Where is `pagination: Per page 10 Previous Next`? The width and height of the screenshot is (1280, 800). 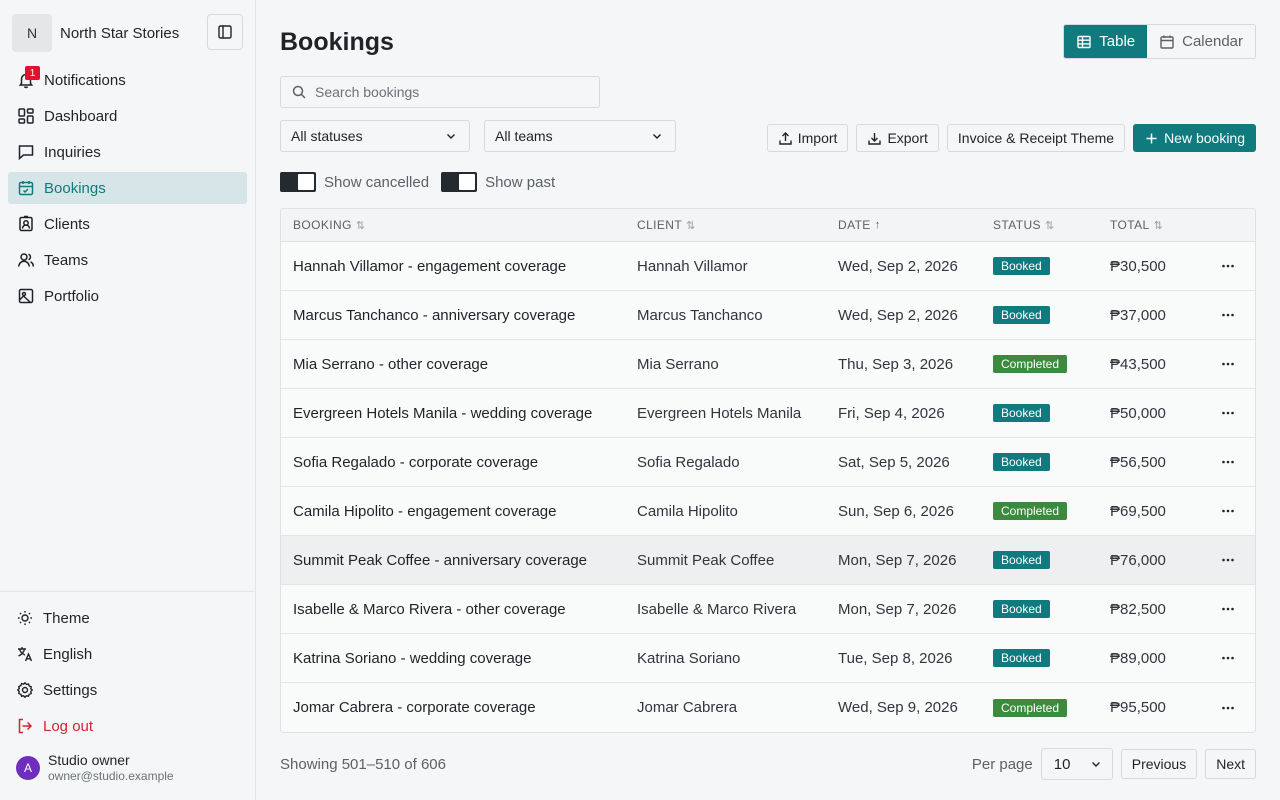 pagination: Per page 10 Previous Next is located at coordinates (1114, 764).